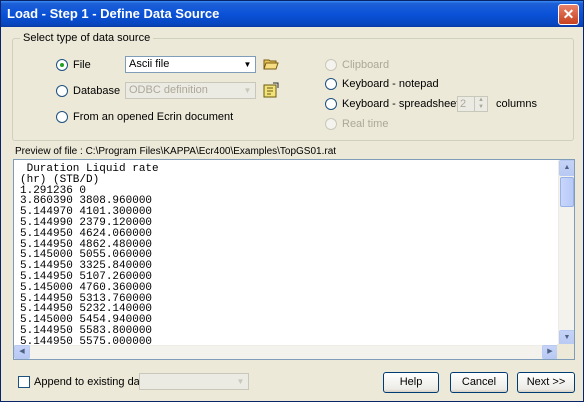 This screenshot has width=584, height=402. I want to click on file-radio, so click(62, 65).